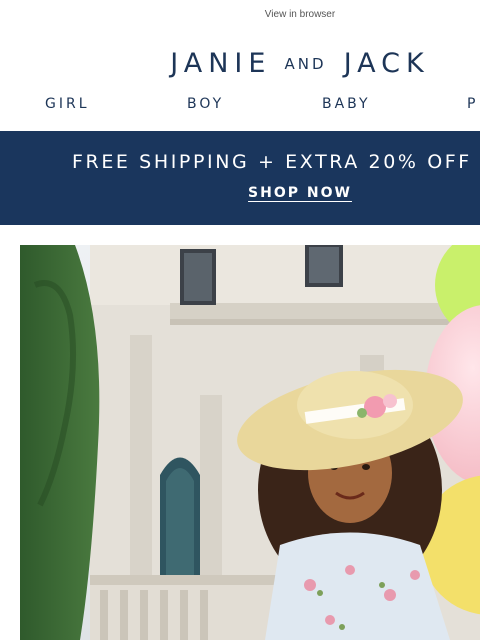 Image resolution: width=480 pixels, height=640 pixels. Describe the element at coordinates (240, 14) in the screenshot. I see `view-in-browser-link: View in browser` at that location.